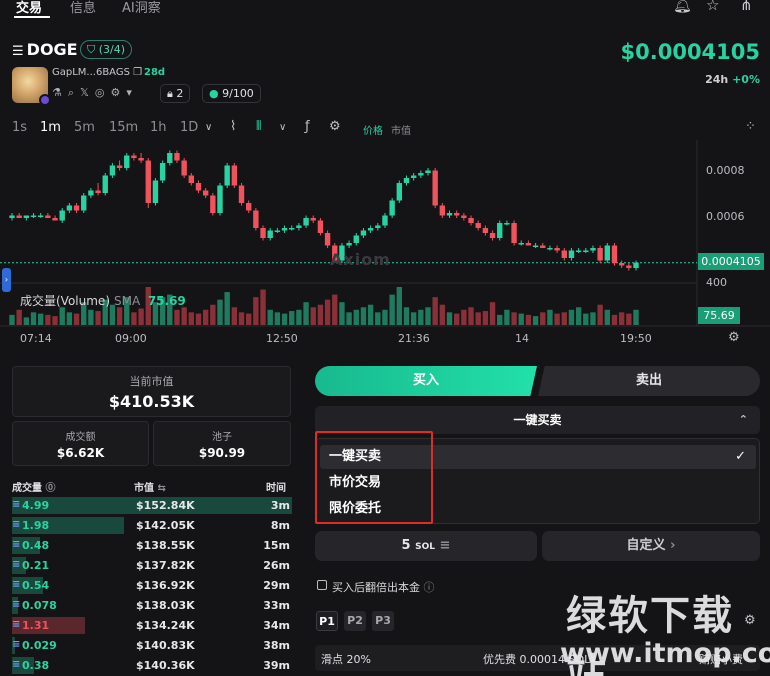 The width and height of the screenshot is (770, 676). I want to click on triangle-down-icon: ▾, so click(129, 92).